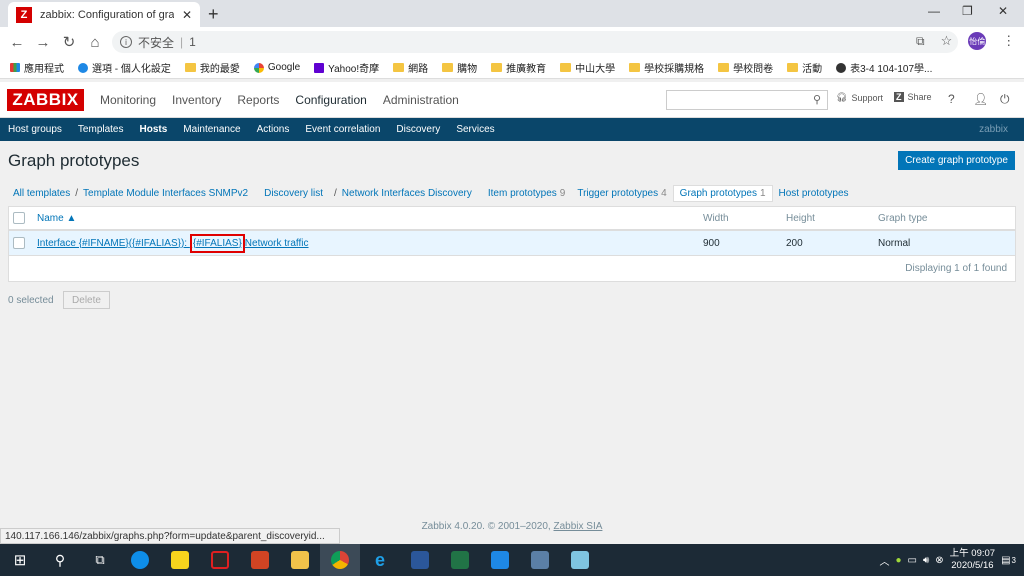  What do you see at coordinates (140, 560) in the screenshot?
I see `teamviewer-icon` at bounding box center [140, 560].